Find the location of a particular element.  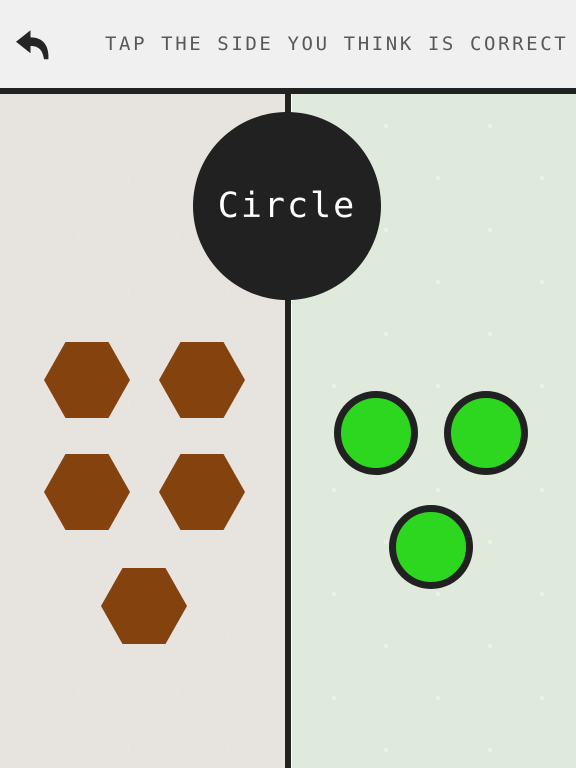

back-arrow-icon is located at coordinates (34, 45).